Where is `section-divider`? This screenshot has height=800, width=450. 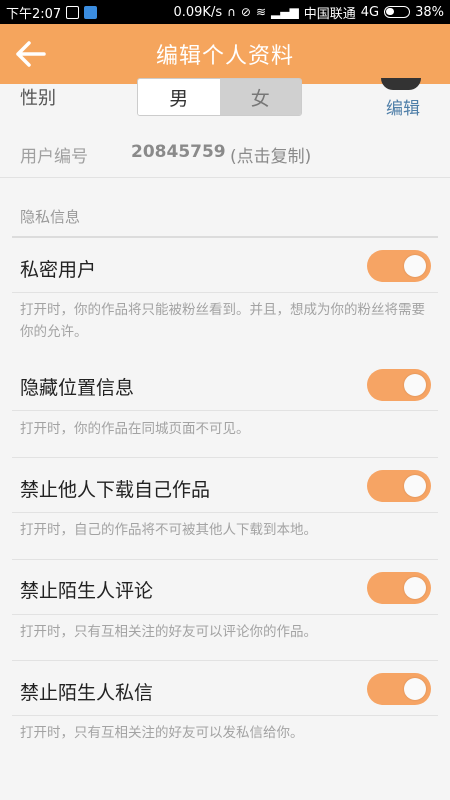
section-divider is located at coordinates (225, 237).